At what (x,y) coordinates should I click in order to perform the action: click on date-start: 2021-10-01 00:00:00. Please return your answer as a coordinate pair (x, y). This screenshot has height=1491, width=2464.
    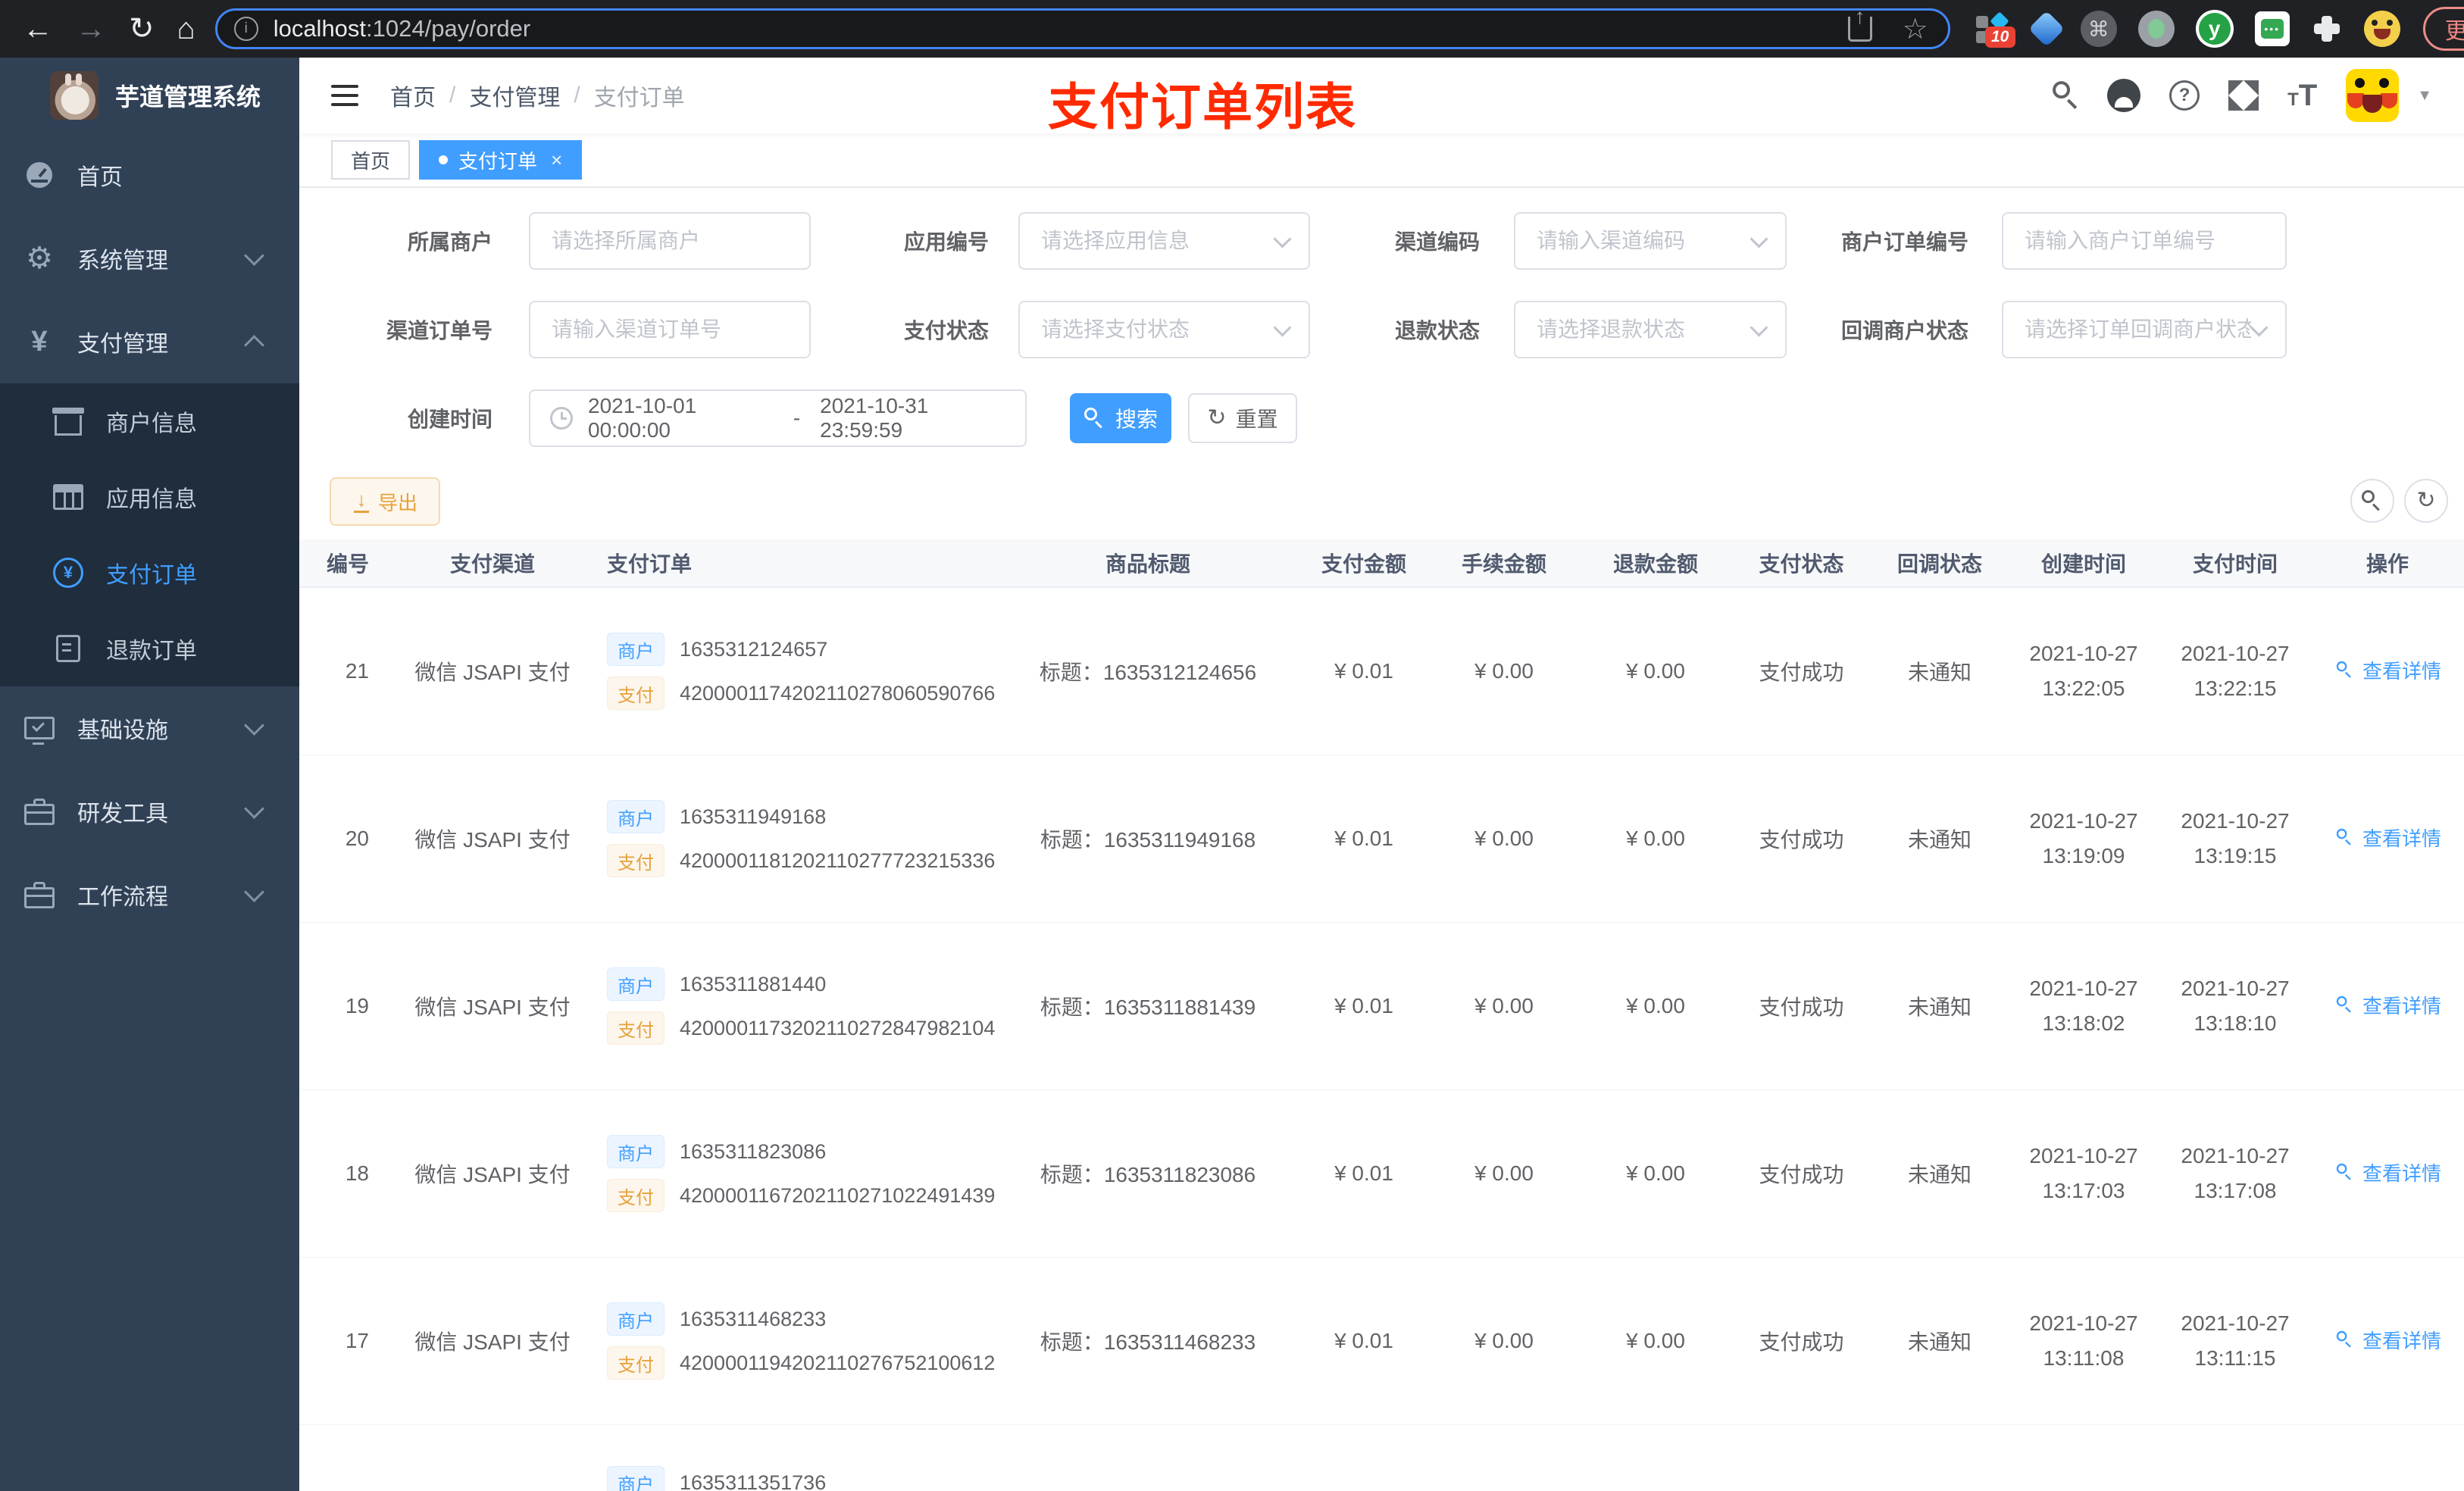
    Looking at the image, I should click on (642, 418).